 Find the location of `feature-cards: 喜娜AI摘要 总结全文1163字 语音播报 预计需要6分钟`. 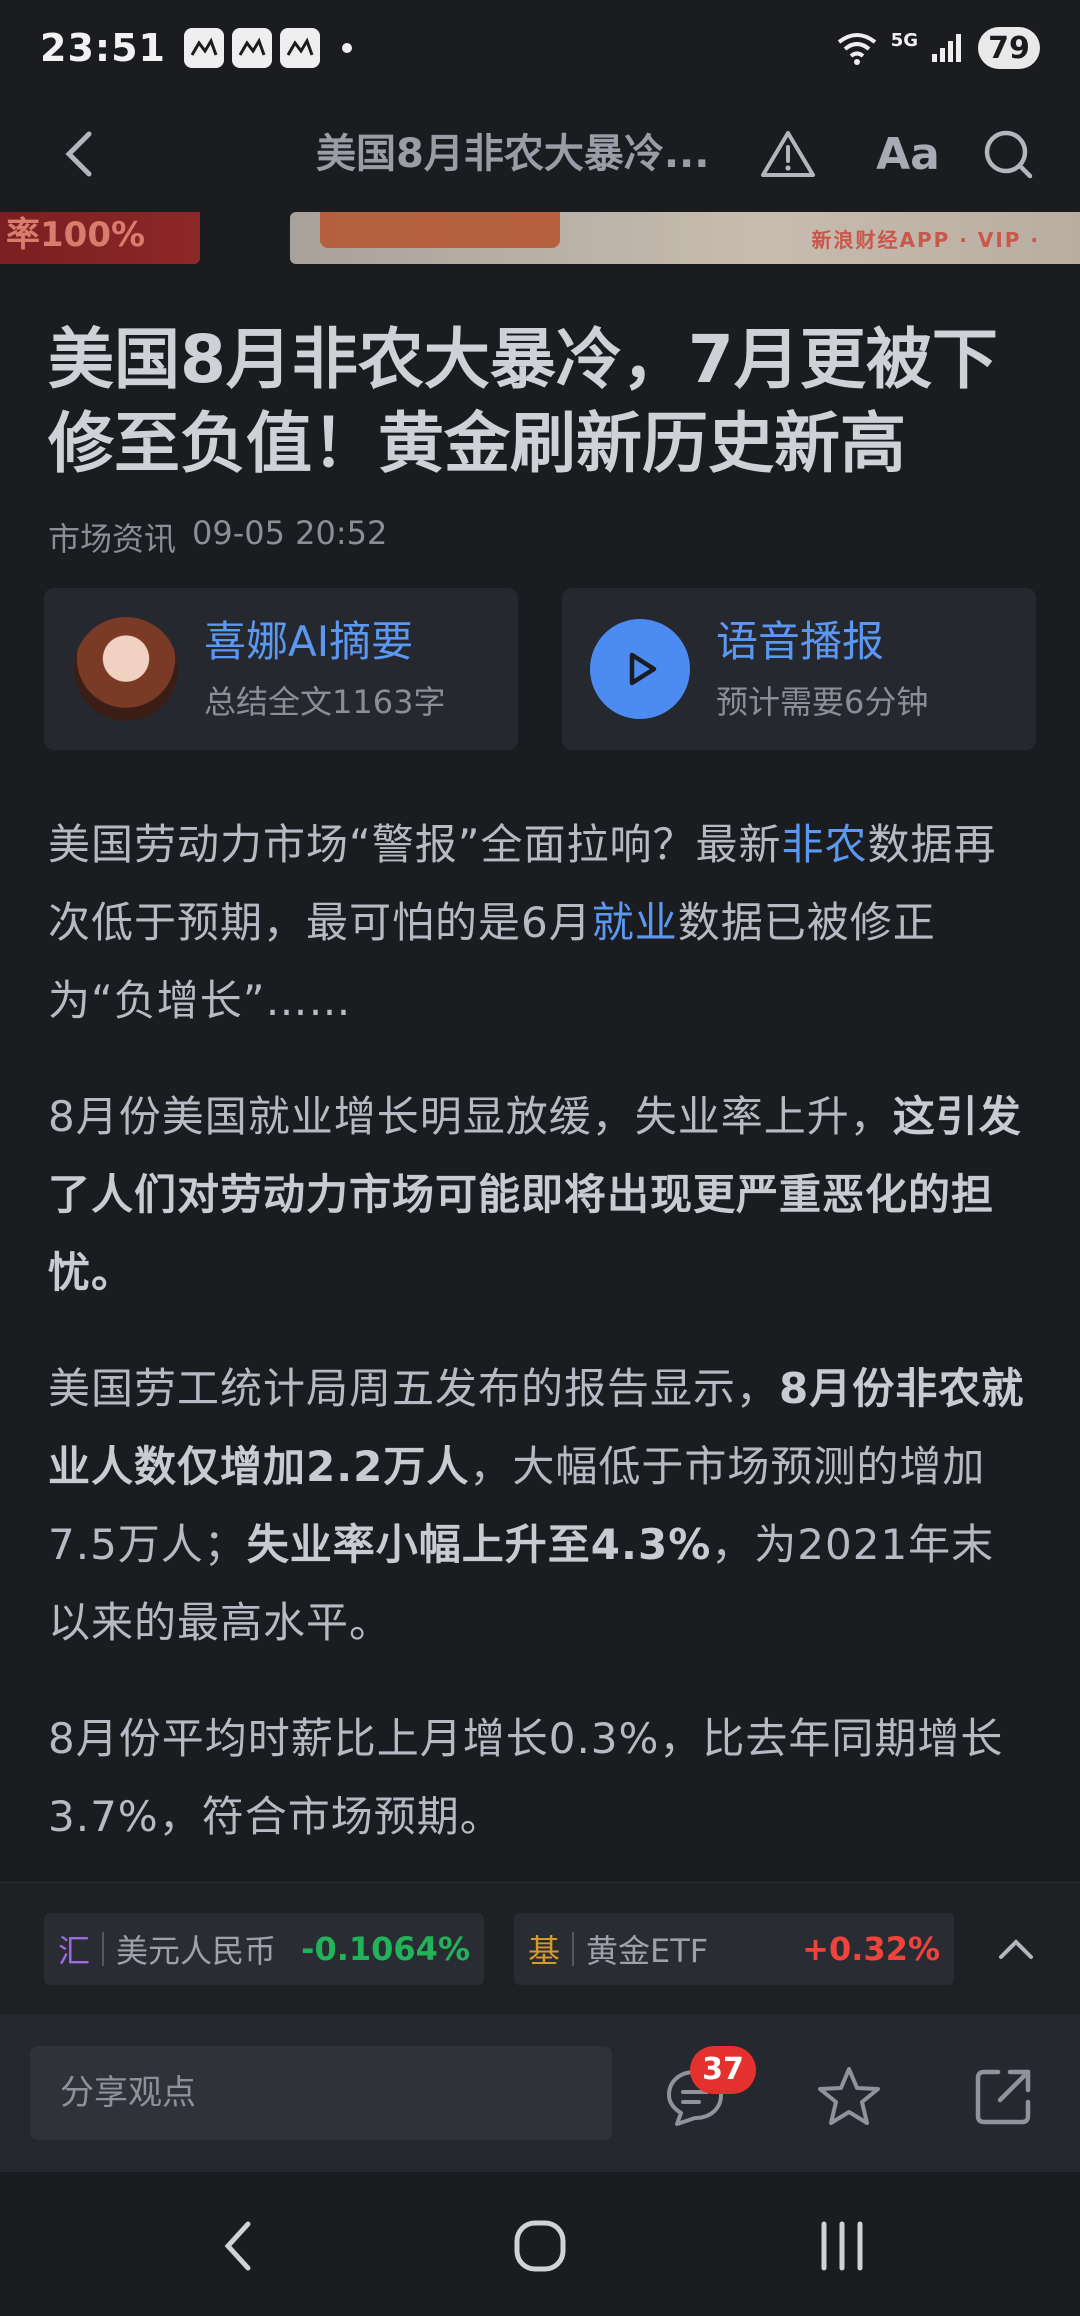

feature-cards: 喜娜AI摘要 总结全文1163字 语音播报 预计需要6分钟 is located at coordinates (540, 669).